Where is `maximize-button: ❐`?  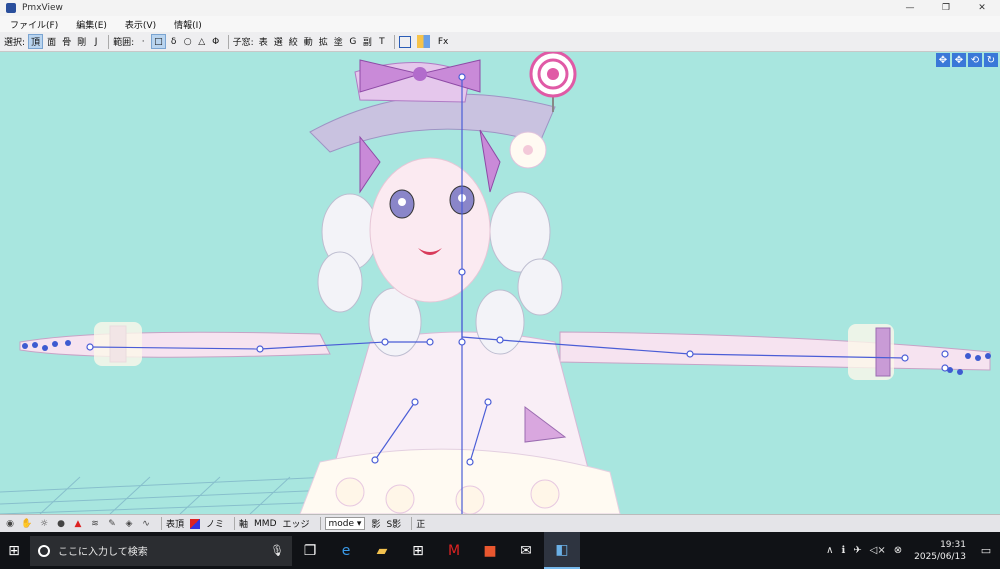 maximize-button: ❐ is located at coordinates (946, 8).